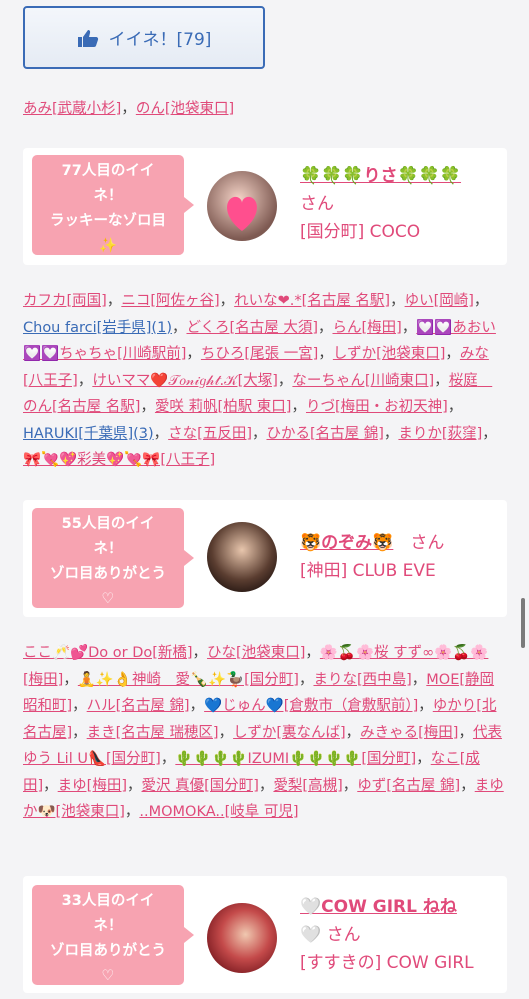 The width and height of the screenshot is (529, 999). What do you see at coordinates (113, 558) in the screenshot?
I see `lucky-bubble: 55人目のイイ ネ！ ゾロ目ありがとう ♡` at bounding box center [113, 558].